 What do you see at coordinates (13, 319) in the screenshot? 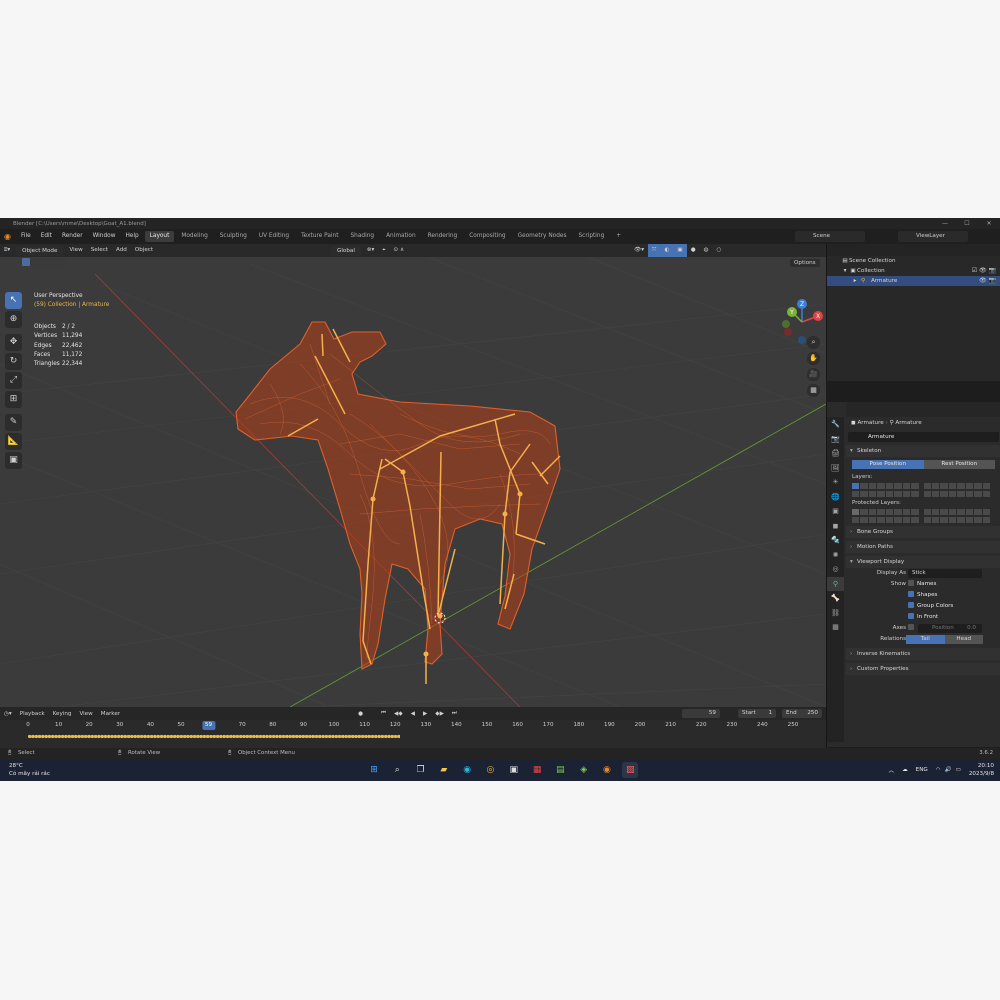
I see `cursor-tool-icon: ⊕` at bounding box center [13, 319].